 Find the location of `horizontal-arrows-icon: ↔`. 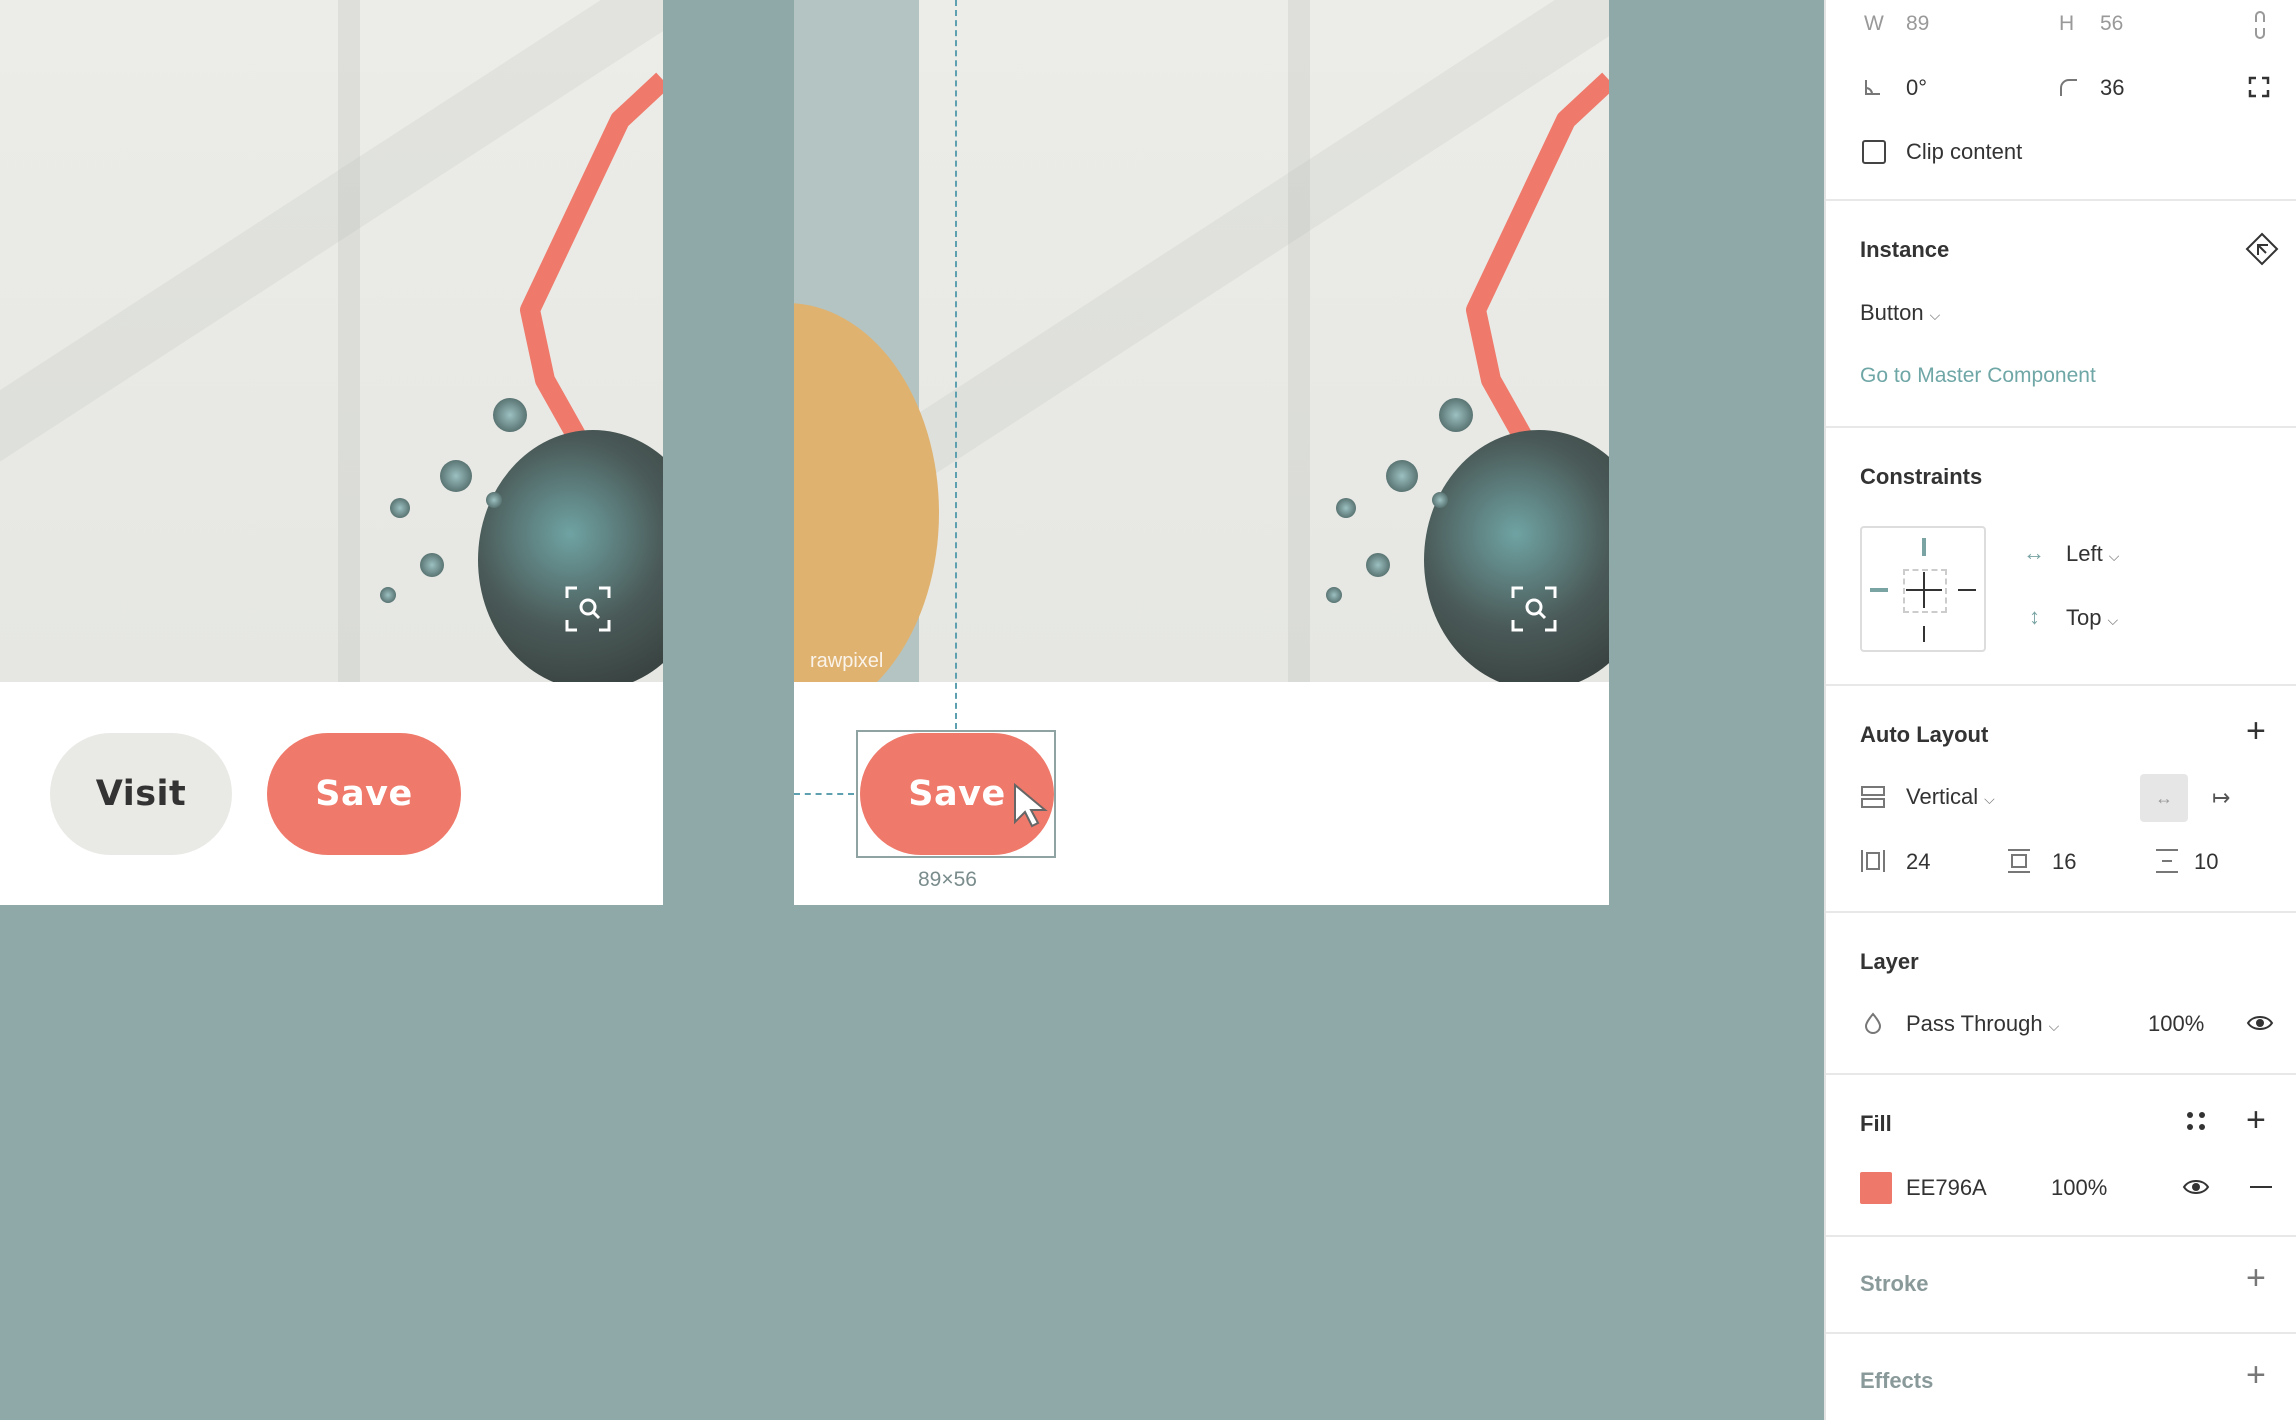

horizontal-arrows-icon: ↔ is located at coordinates (2034, 552).